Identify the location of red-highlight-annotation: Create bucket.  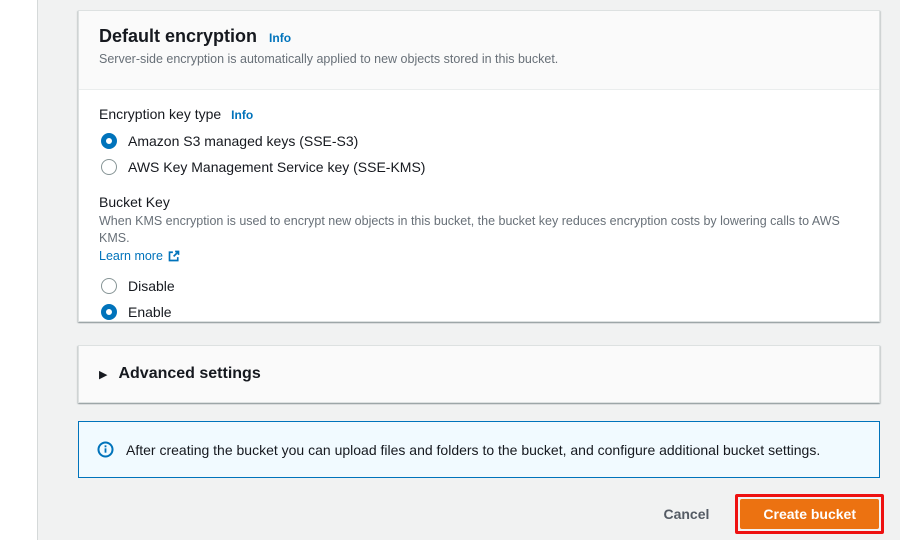
(809, 514).